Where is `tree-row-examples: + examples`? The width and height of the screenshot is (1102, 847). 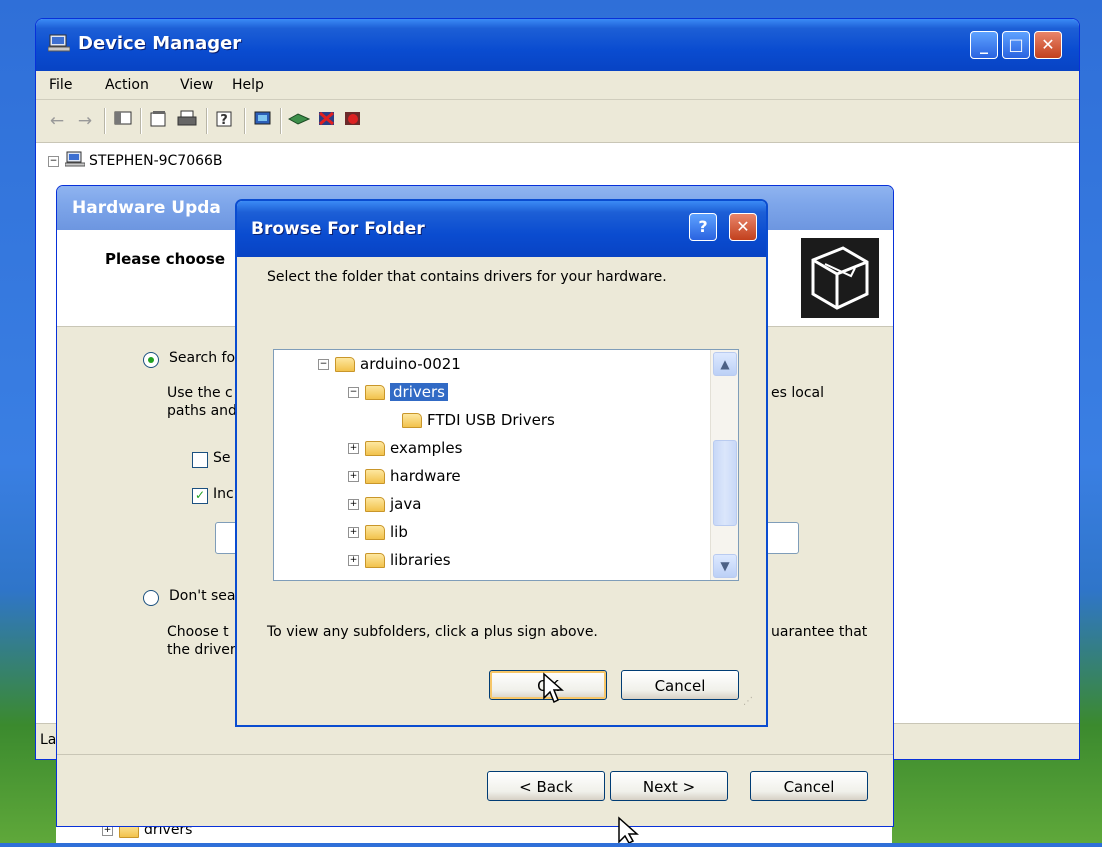
tree-row-examples: + examples is located at coordinates (405, 448).